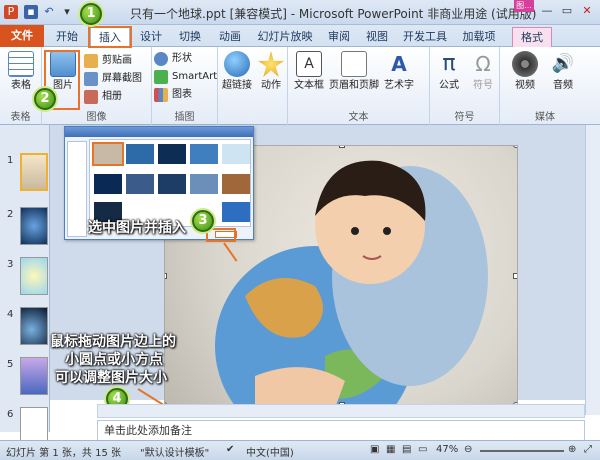 This screenshot has height=460, width=600. I want to click on smartart-button: SmartArt, so click(185, 77).